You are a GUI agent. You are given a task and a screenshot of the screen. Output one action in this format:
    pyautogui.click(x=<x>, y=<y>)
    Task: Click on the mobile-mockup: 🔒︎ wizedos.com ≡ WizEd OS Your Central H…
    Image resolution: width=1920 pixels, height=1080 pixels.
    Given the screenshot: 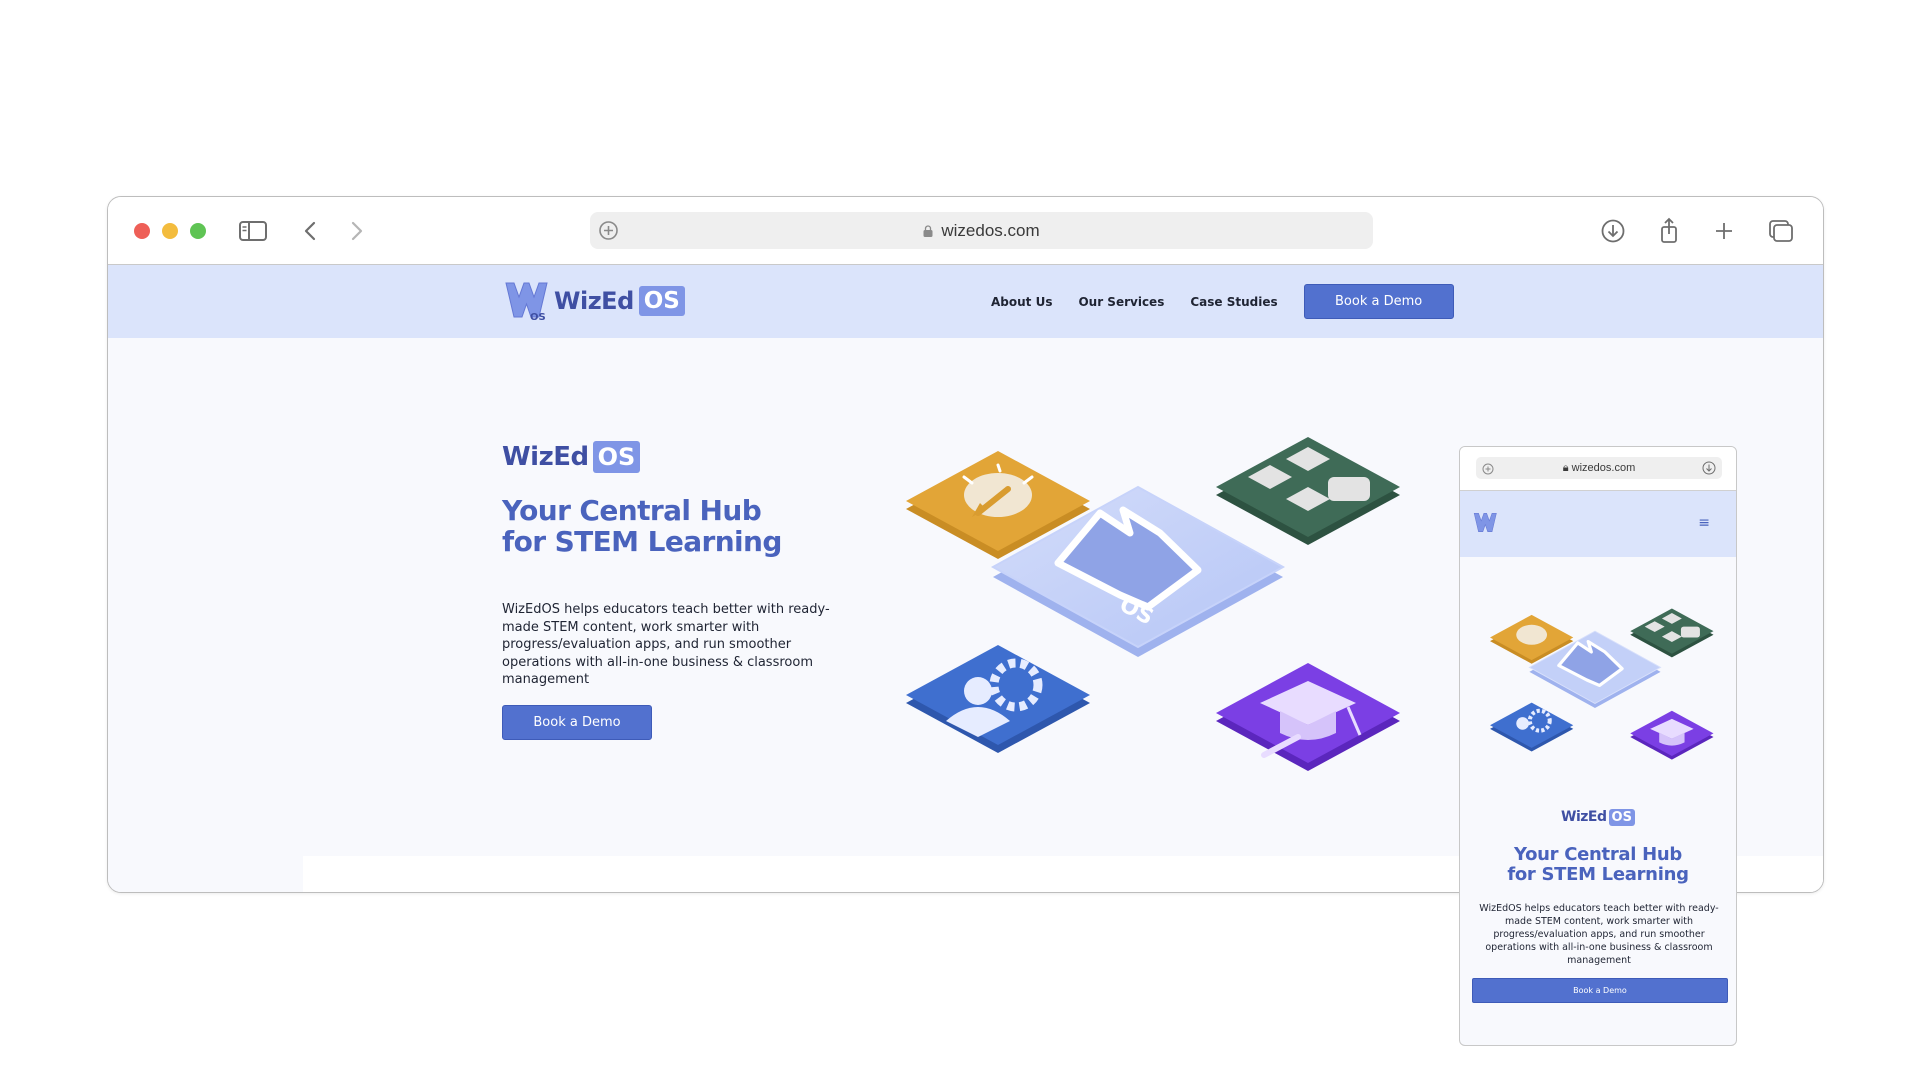 What is the action you would take?
    pyautogui.click(x=1598, y=746)
    